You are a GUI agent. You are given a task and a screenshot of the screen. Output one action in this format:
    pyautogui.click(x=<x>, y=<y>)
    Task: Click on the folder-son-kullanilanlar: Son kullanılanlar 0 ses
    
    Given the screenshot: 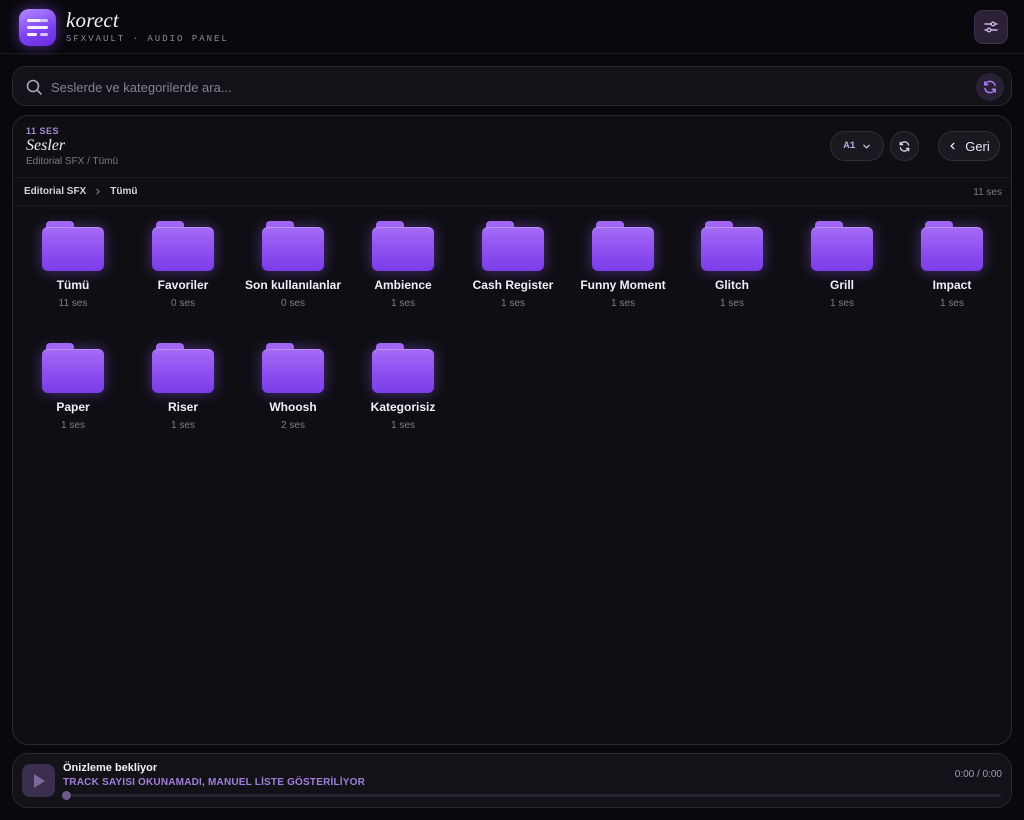 What is the action you would take?
    pyautogui.click(x=293, y=271)
    